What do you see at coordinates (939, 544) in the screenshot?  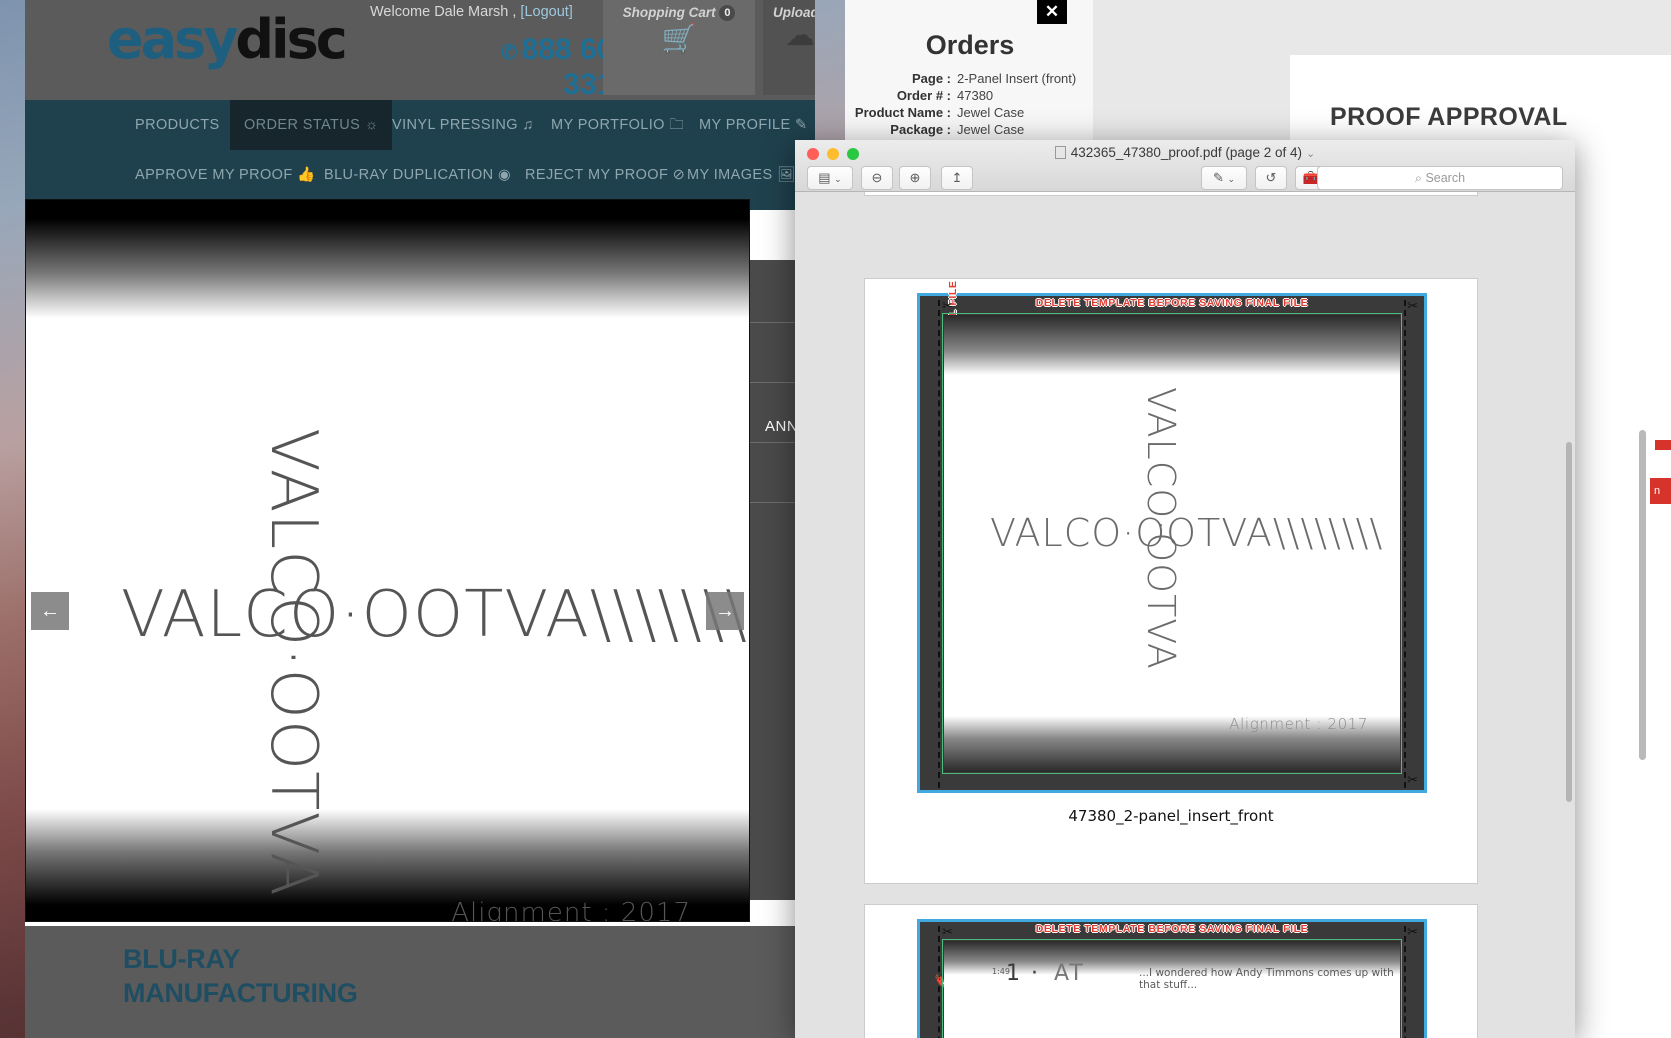 I see `cut-line-left` at bounding box center [939, 544].